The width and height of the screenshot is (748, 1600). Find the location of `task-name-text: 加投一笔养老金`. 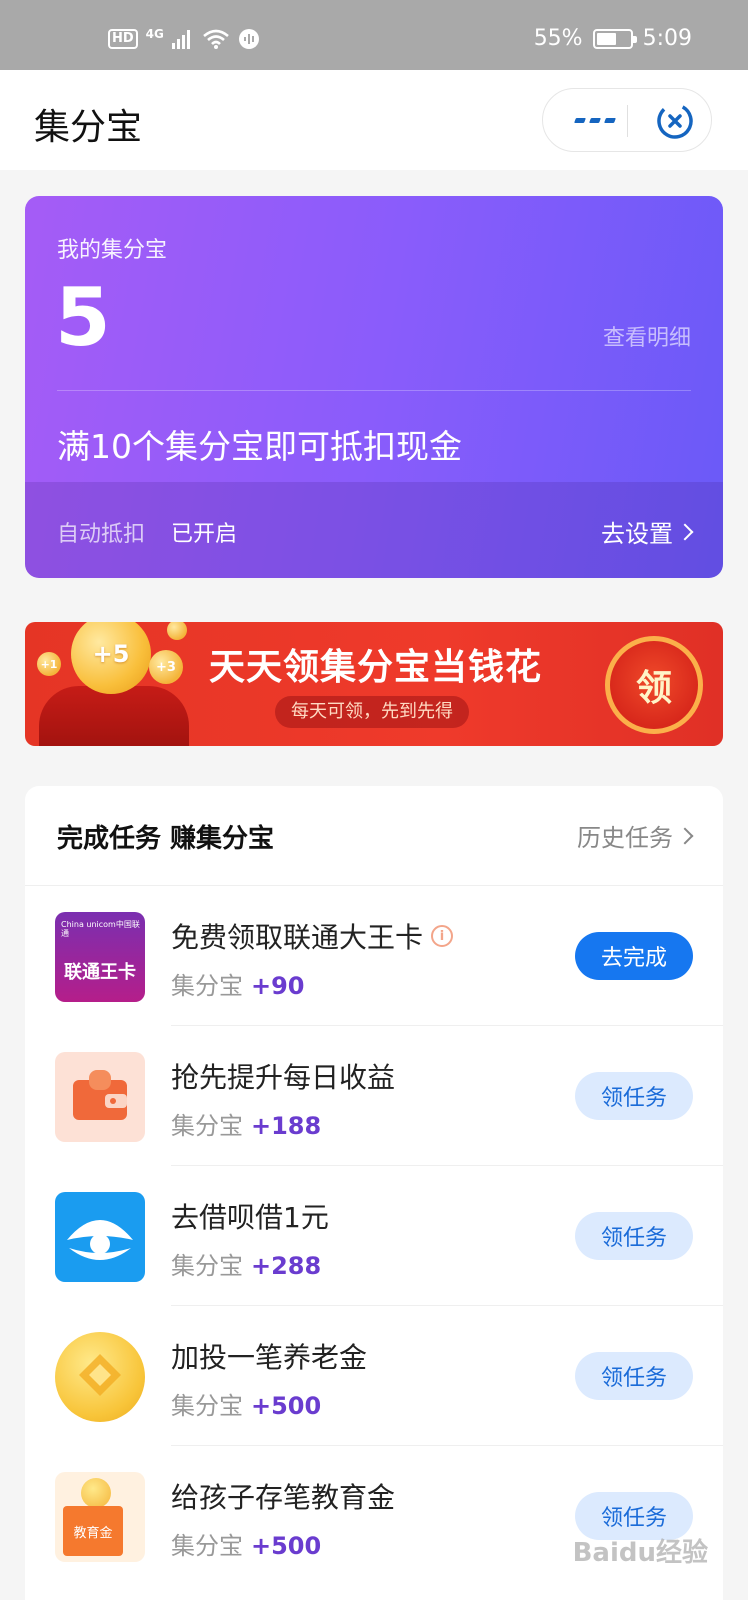

task-name-text: 加投一笔养老金 is located at coordinates (269, 1357).